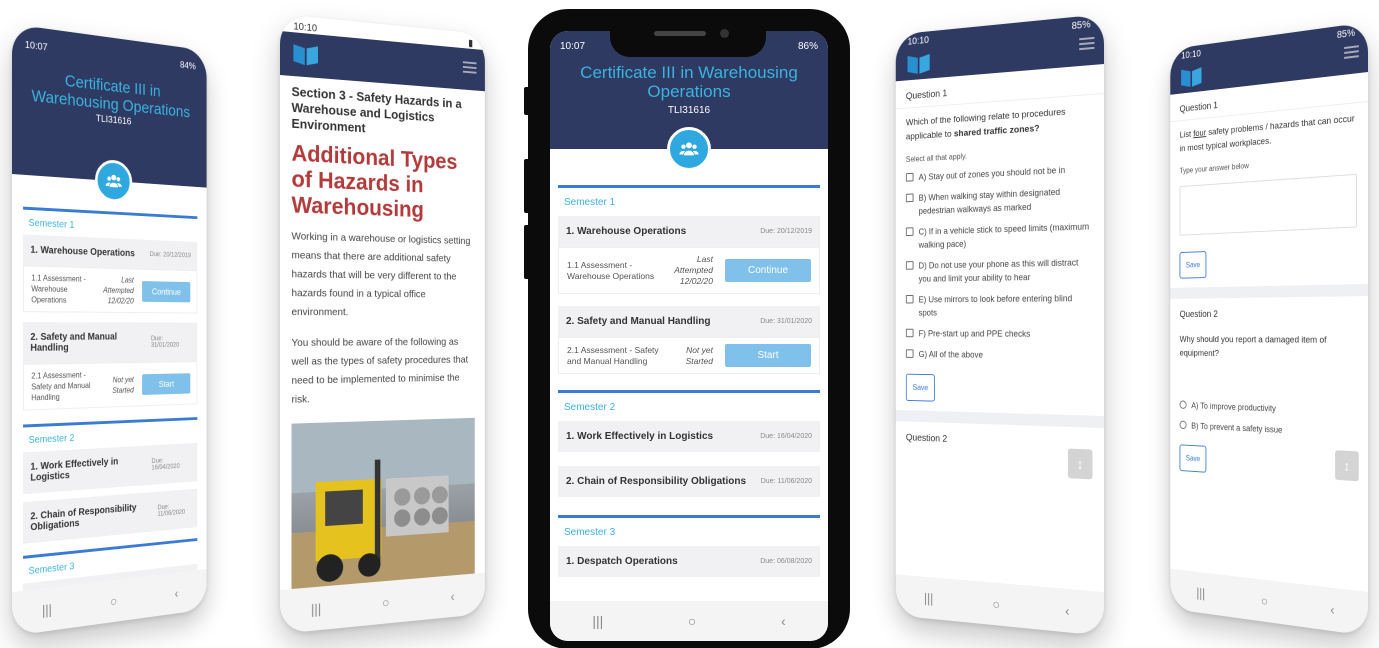 The image size is (1379, 648). Describe the element at coordinates (471, 44) in the screenshot. I see `signal-icon: ▮` at that location.